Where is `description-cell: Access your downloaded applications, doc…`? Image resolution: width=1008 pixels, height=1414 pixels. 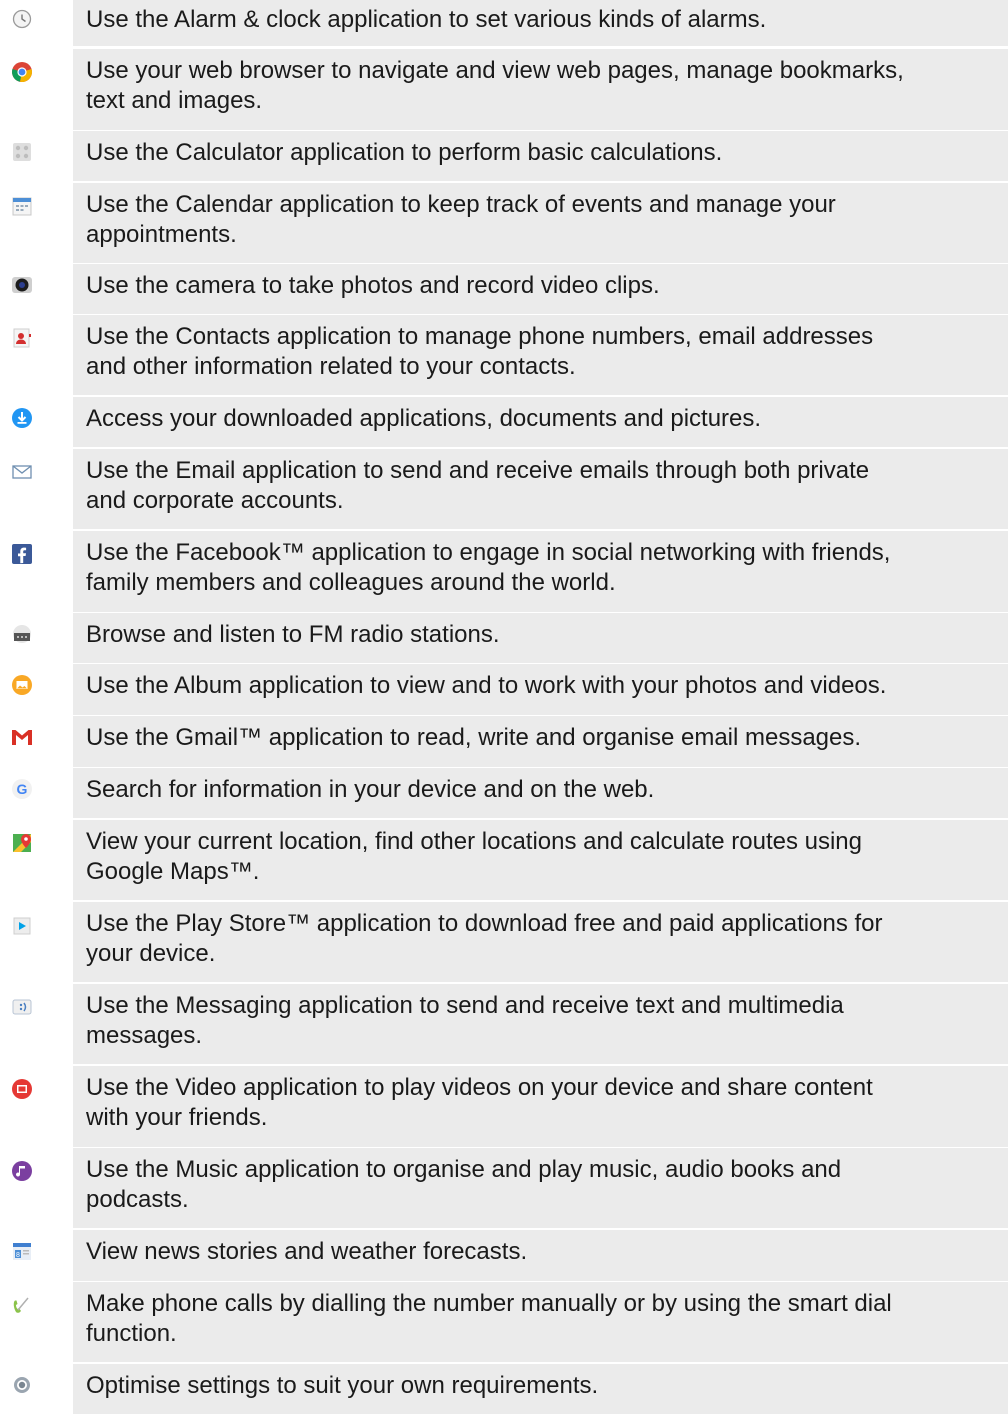
description-cell: Access your downloaded applications, doc… is located at coordinates (540, 422).